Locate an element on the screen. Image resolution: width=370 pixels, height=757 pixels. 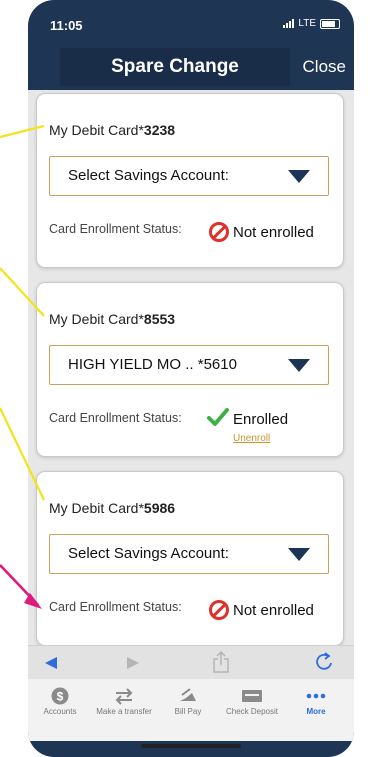
enrollment-status-value: Enrolled is located at coordinates (261, 419).